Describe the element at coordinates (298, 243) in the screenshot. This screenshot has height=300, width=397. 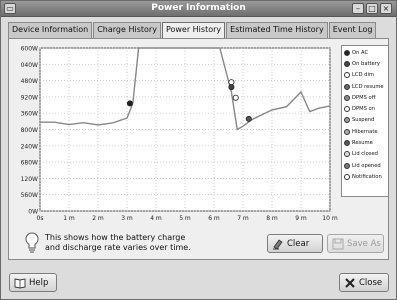
I see `clear-label: Clear` at that location.